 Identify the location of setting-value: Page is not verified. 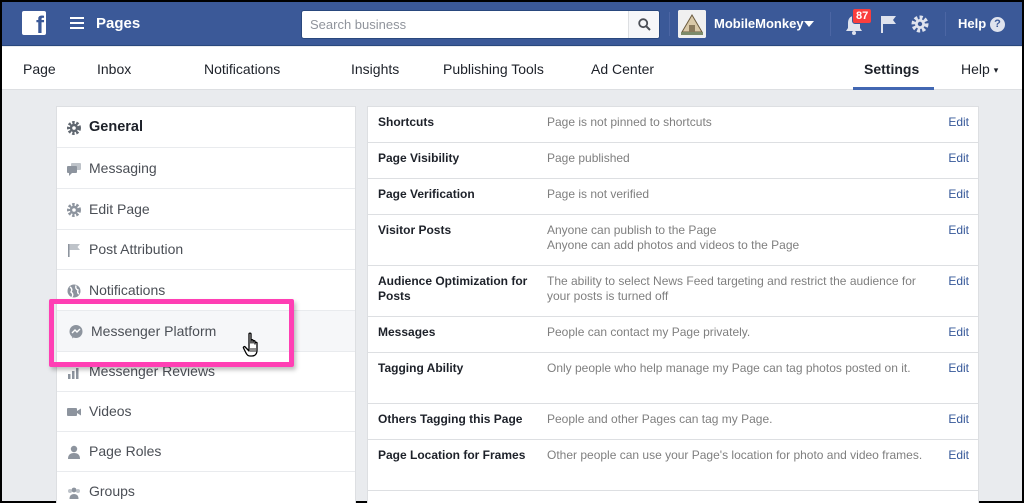
(598, 194).